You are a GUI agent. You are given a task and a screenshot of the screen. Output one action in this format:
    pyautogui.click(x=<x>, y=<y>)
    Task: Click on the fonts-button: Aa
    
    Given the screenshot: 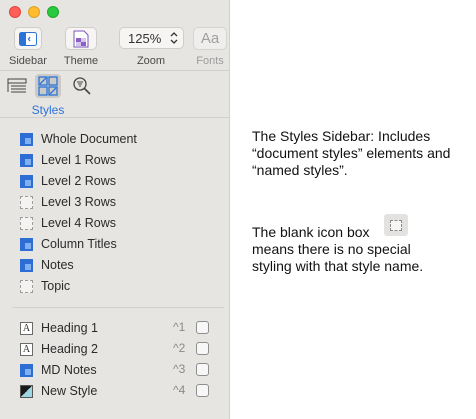 What is the action you would take?
    pyautogui.click(x=210, y=38)
    